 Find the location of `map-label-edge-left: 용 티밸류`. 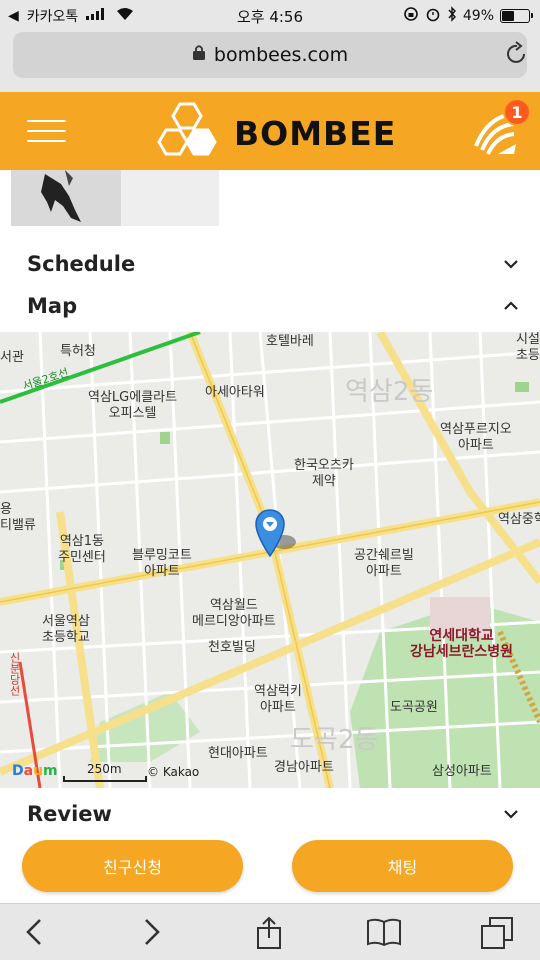

map-label-edge-left: 용 티밸류 is located at coordinates (18, 517).